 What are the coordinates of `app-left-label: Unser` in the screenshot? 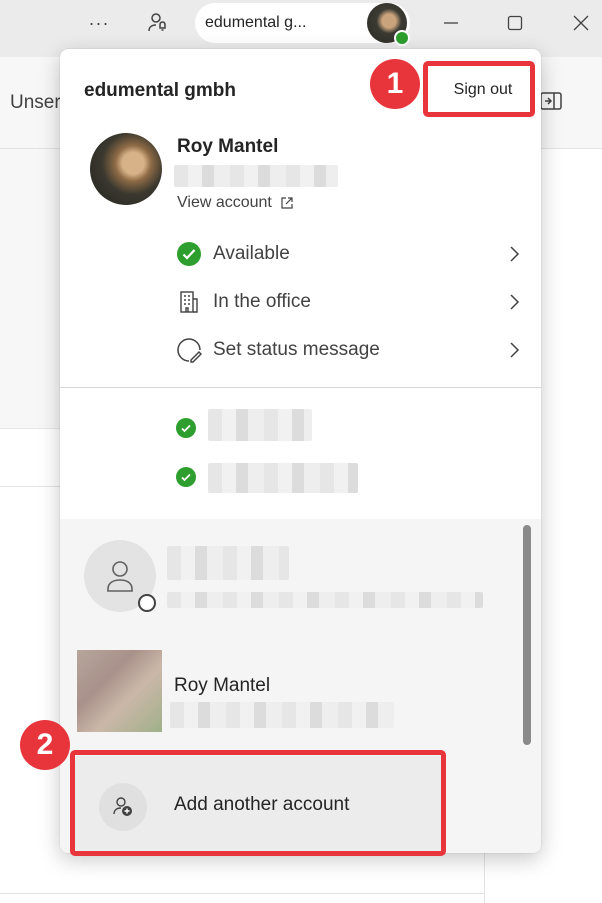 It's located at (35, 102).